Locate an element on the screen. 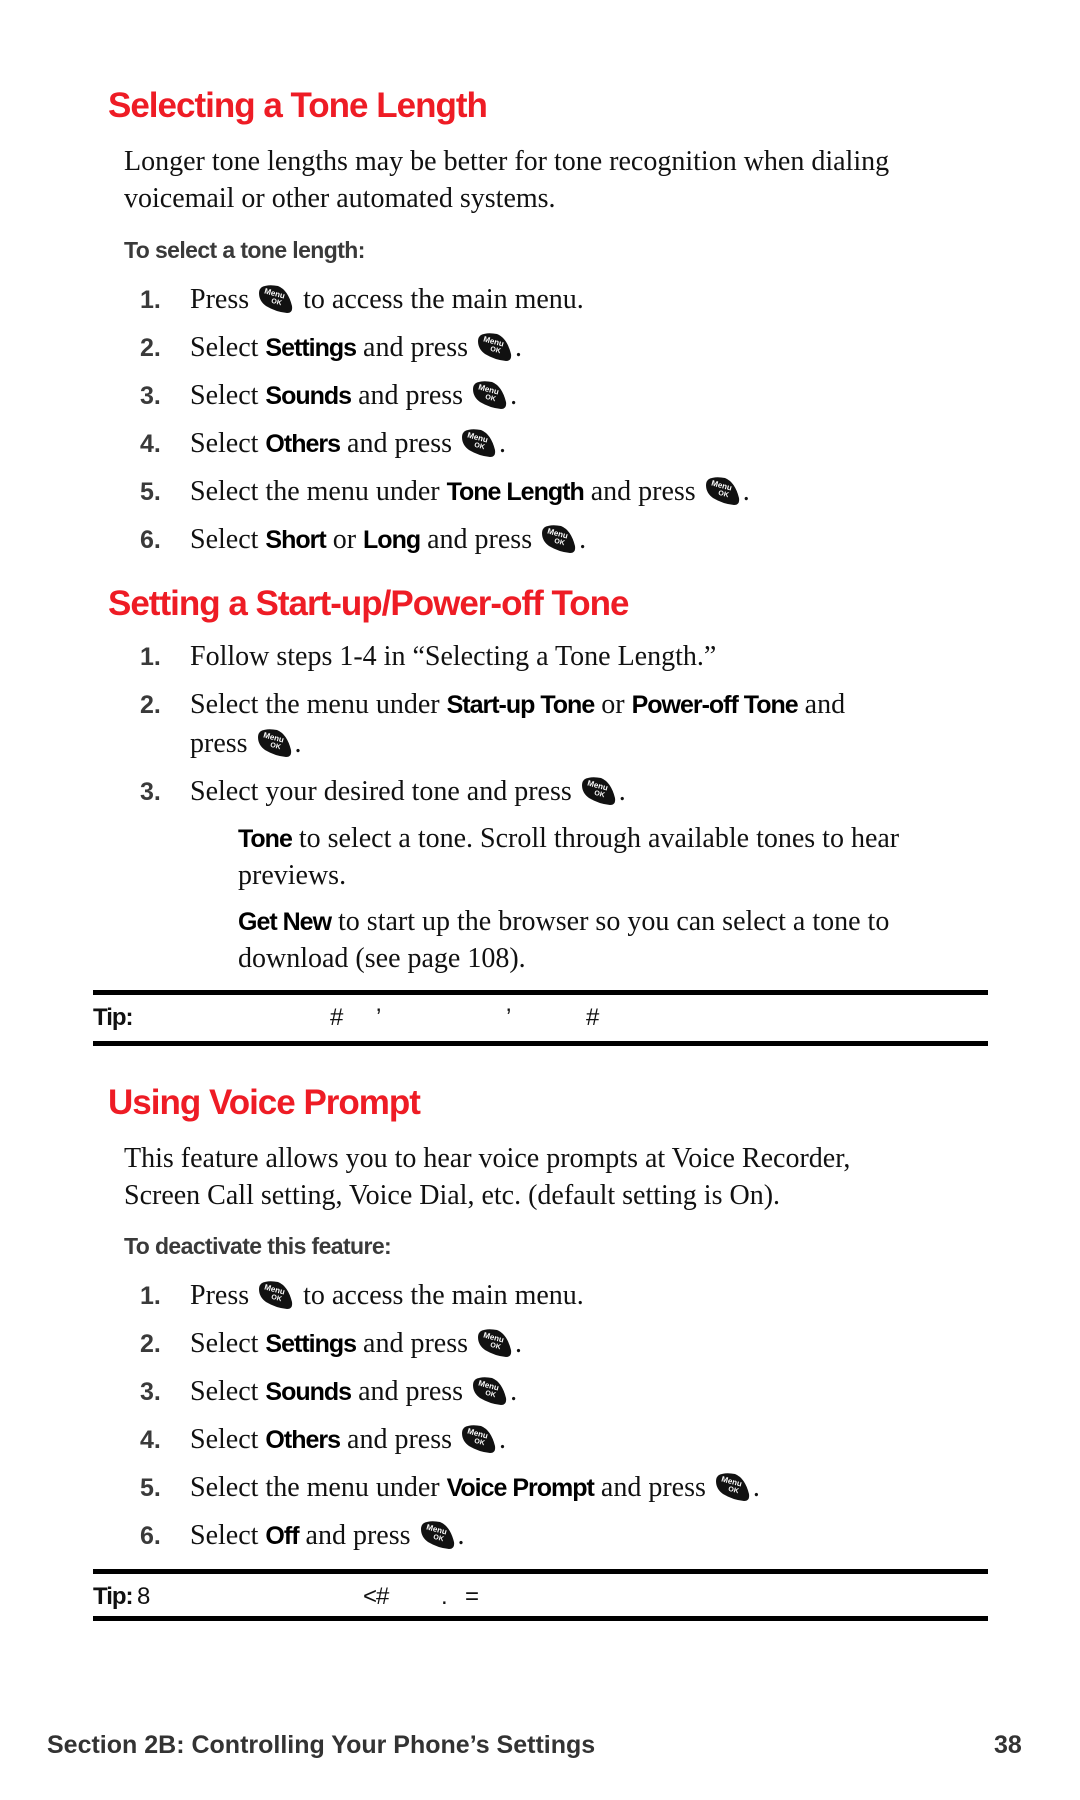 The image size is (1080, 1800). tip-box: Tip: 8 <# . = is located at coordinates (540, 1598).